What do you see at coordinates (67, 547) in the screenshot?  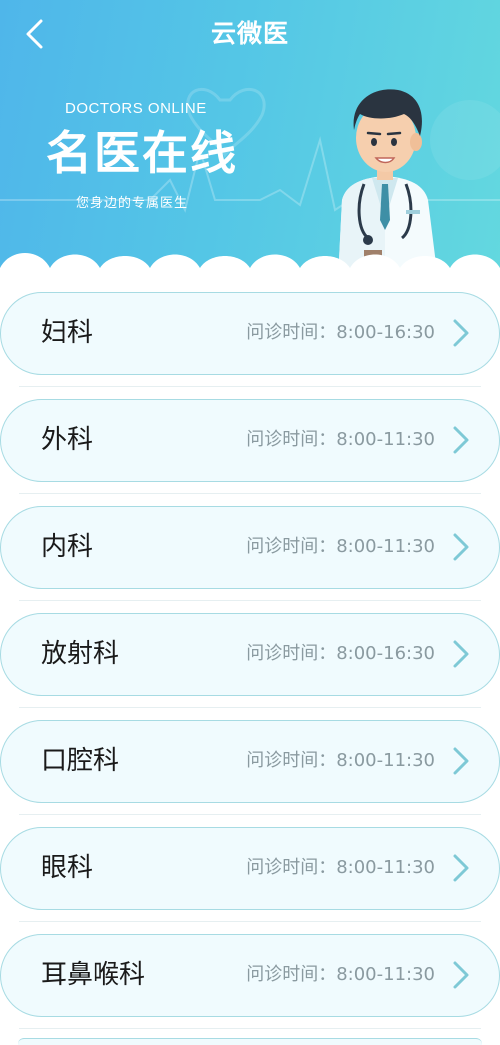 I see `department-name: 内科` at bounding box center [67, 547].